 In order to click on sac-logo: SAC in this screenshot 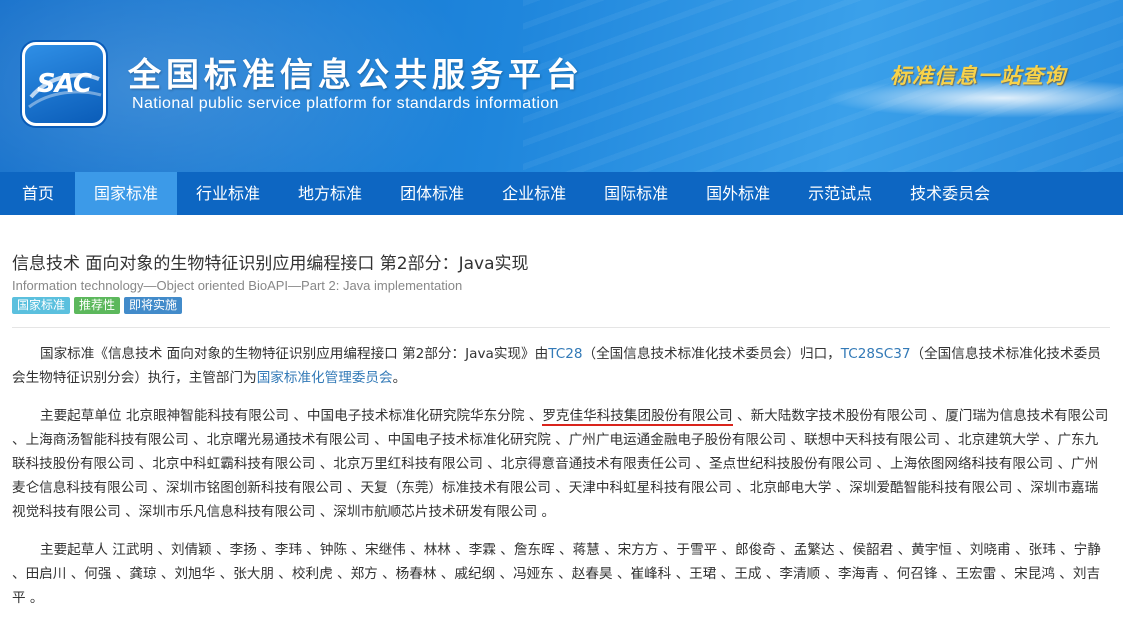, I will do `click(64, 84)`.